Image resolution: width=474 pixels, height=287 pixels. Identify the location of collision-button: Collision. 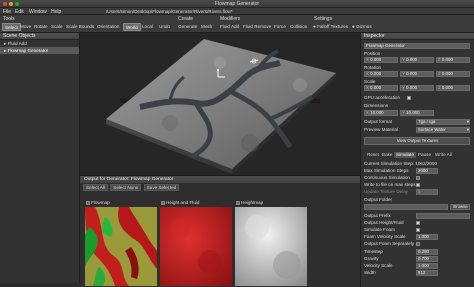
(298, 27).